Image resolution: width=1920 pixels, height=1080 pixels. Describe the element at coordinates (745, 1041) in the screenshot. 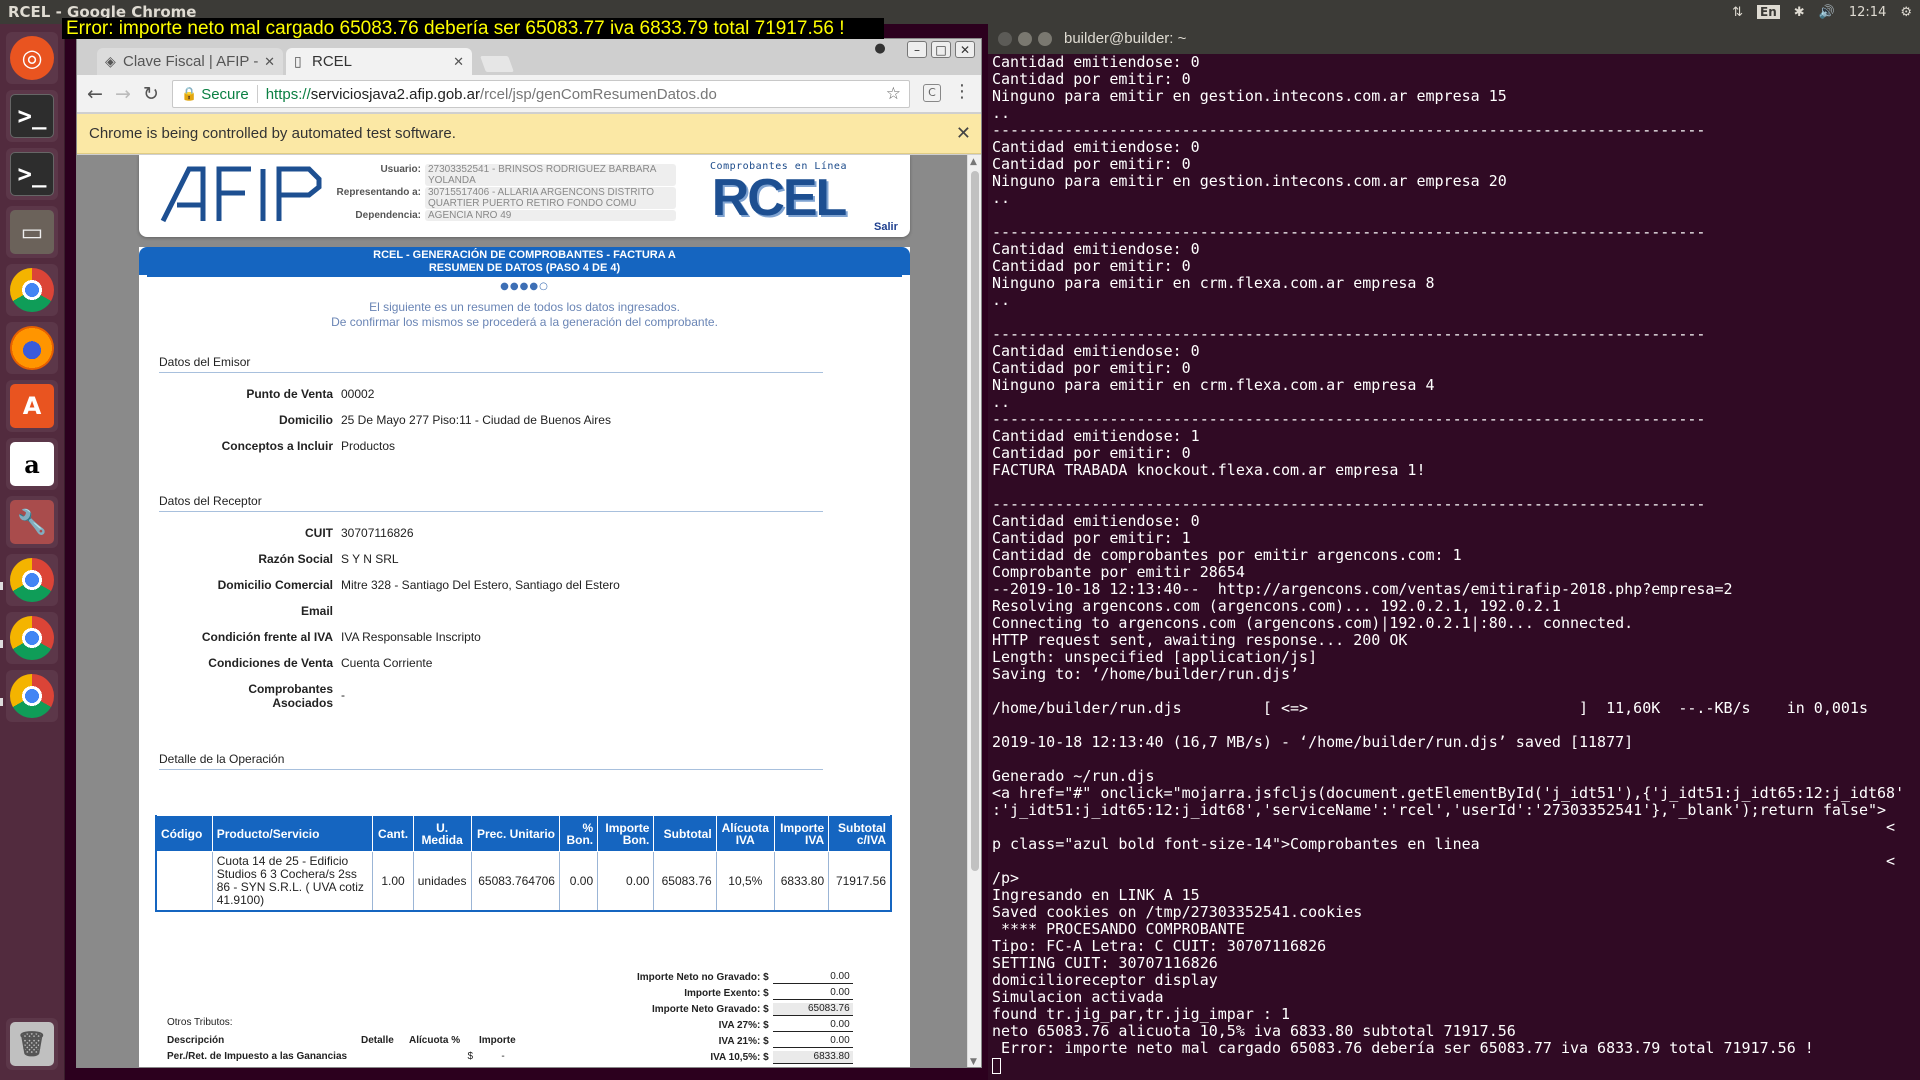

I see `total-row: IVA 21%: $0.00` at that location.